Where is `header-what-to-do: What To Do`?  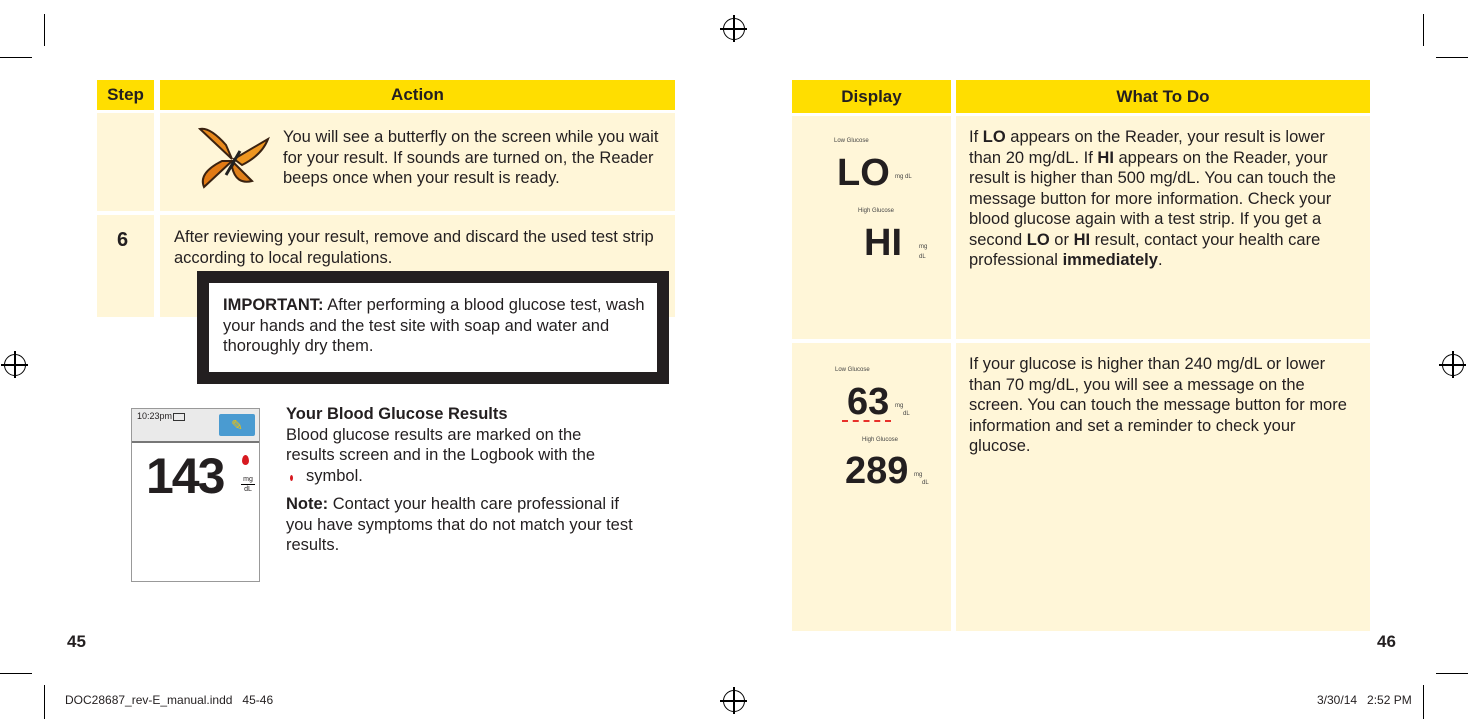 header-what-to-do: What To Do is located at coordinates (1163, 96).